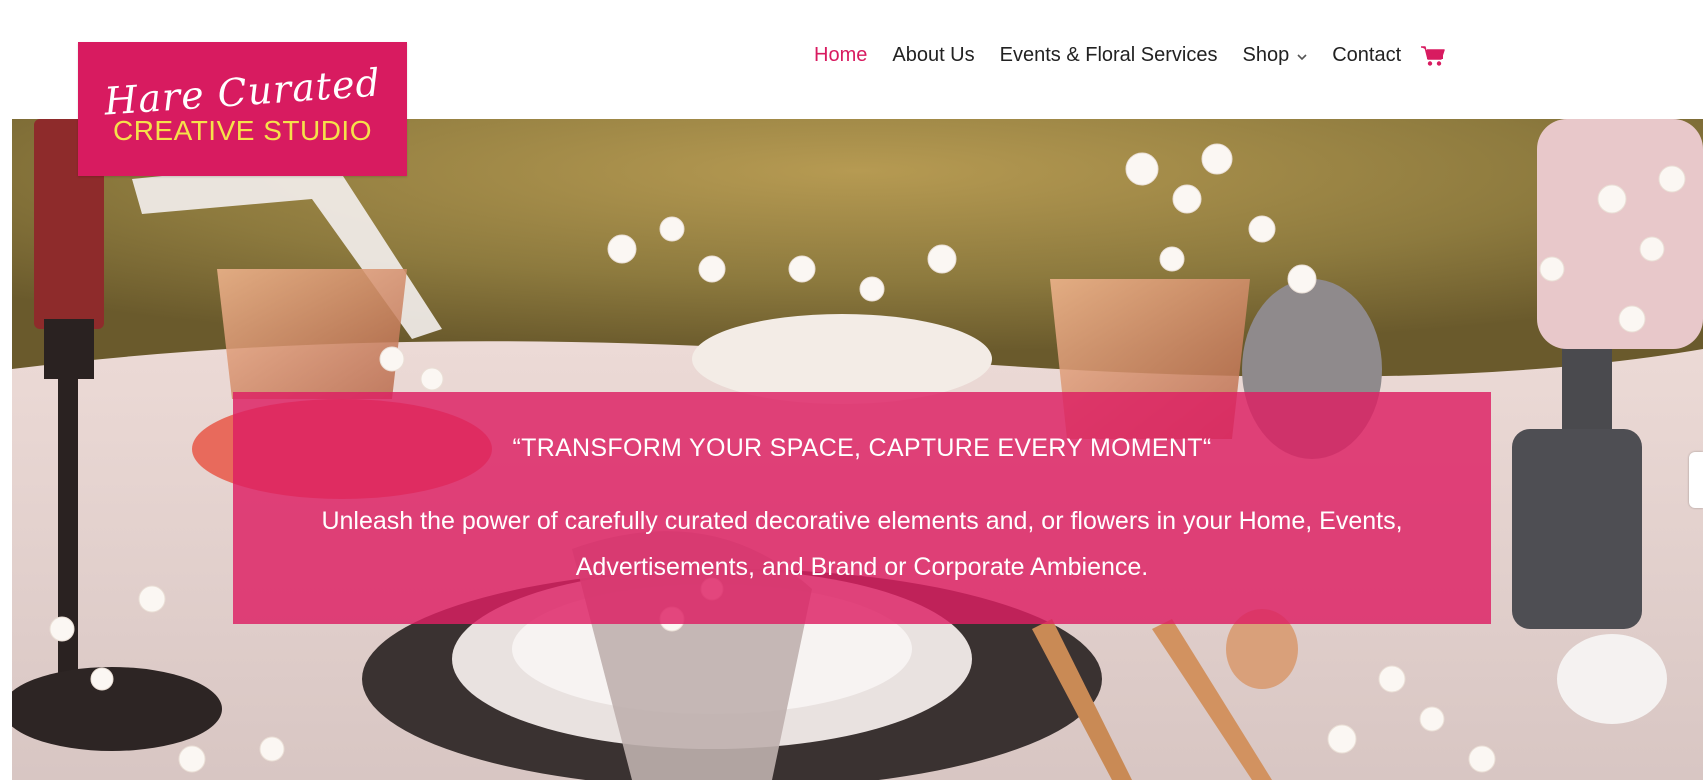  I want to click on nav-about-us-label: About Us, so click(933, 55).